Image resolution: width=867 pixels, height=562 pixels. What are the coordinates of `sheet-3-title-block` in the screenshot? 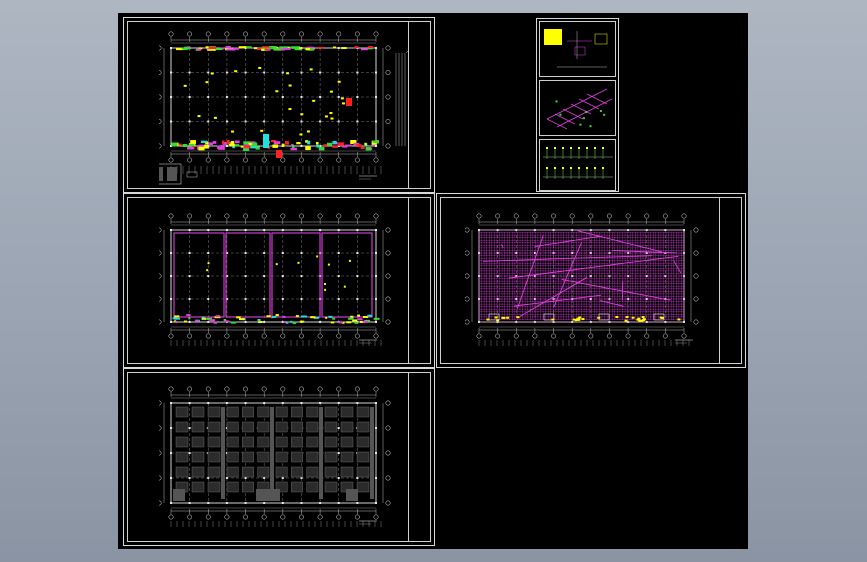 It's located at (730, 280).